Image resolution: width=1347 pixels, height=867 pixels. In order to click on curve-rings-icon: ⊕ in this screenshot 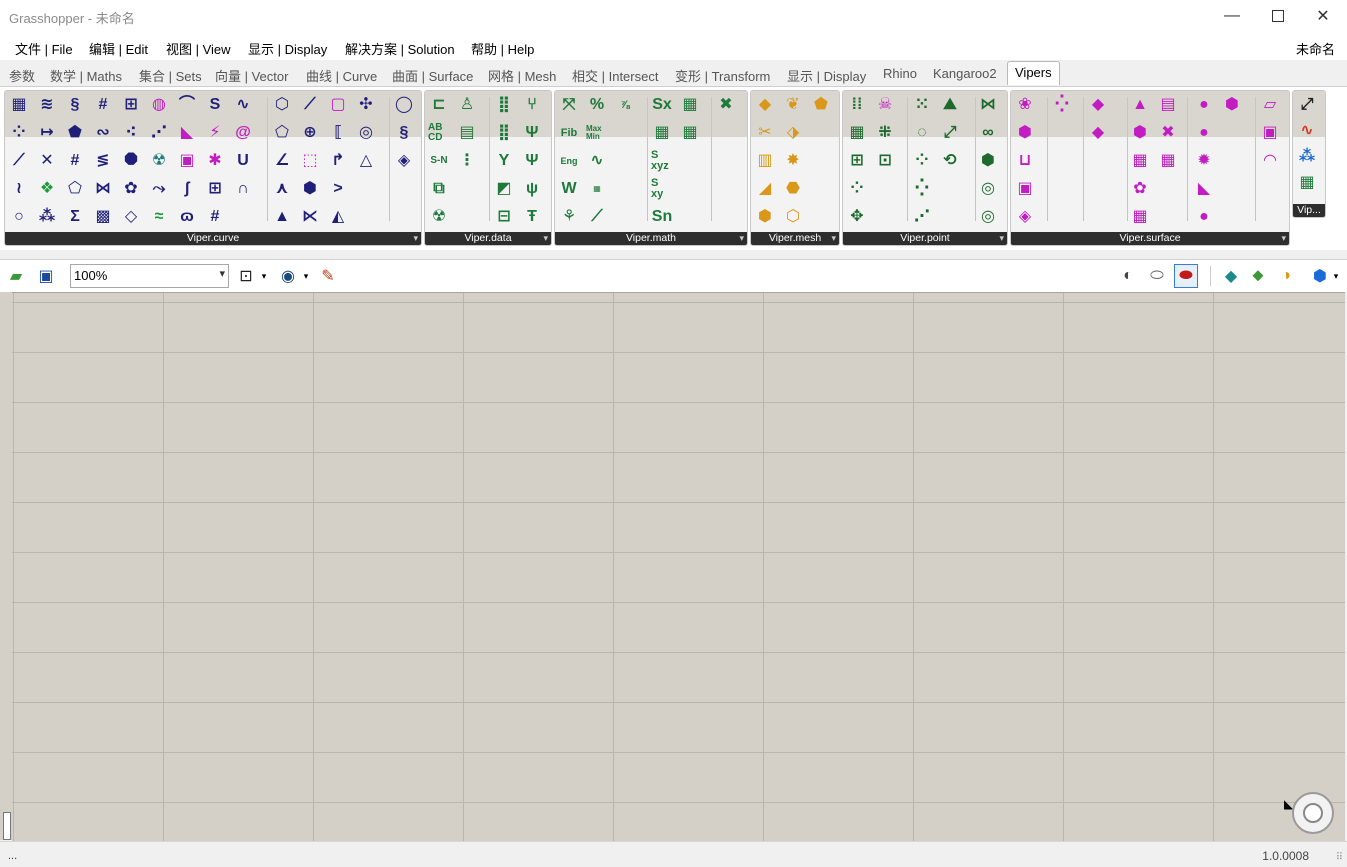, I will do `click(310, 133)`.